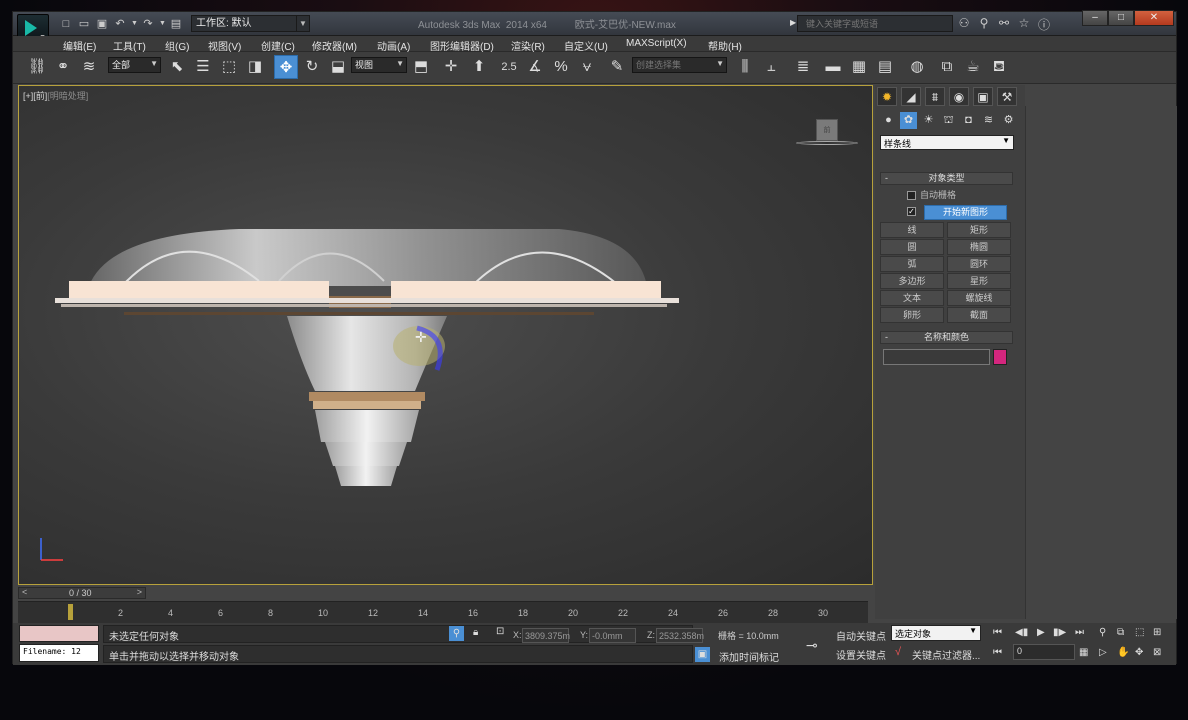 This screenshot has height=720, width=1188. Describe the element at coordinates (148, 24) in the screenshot. I see `redo-icon: ↷` at that location.